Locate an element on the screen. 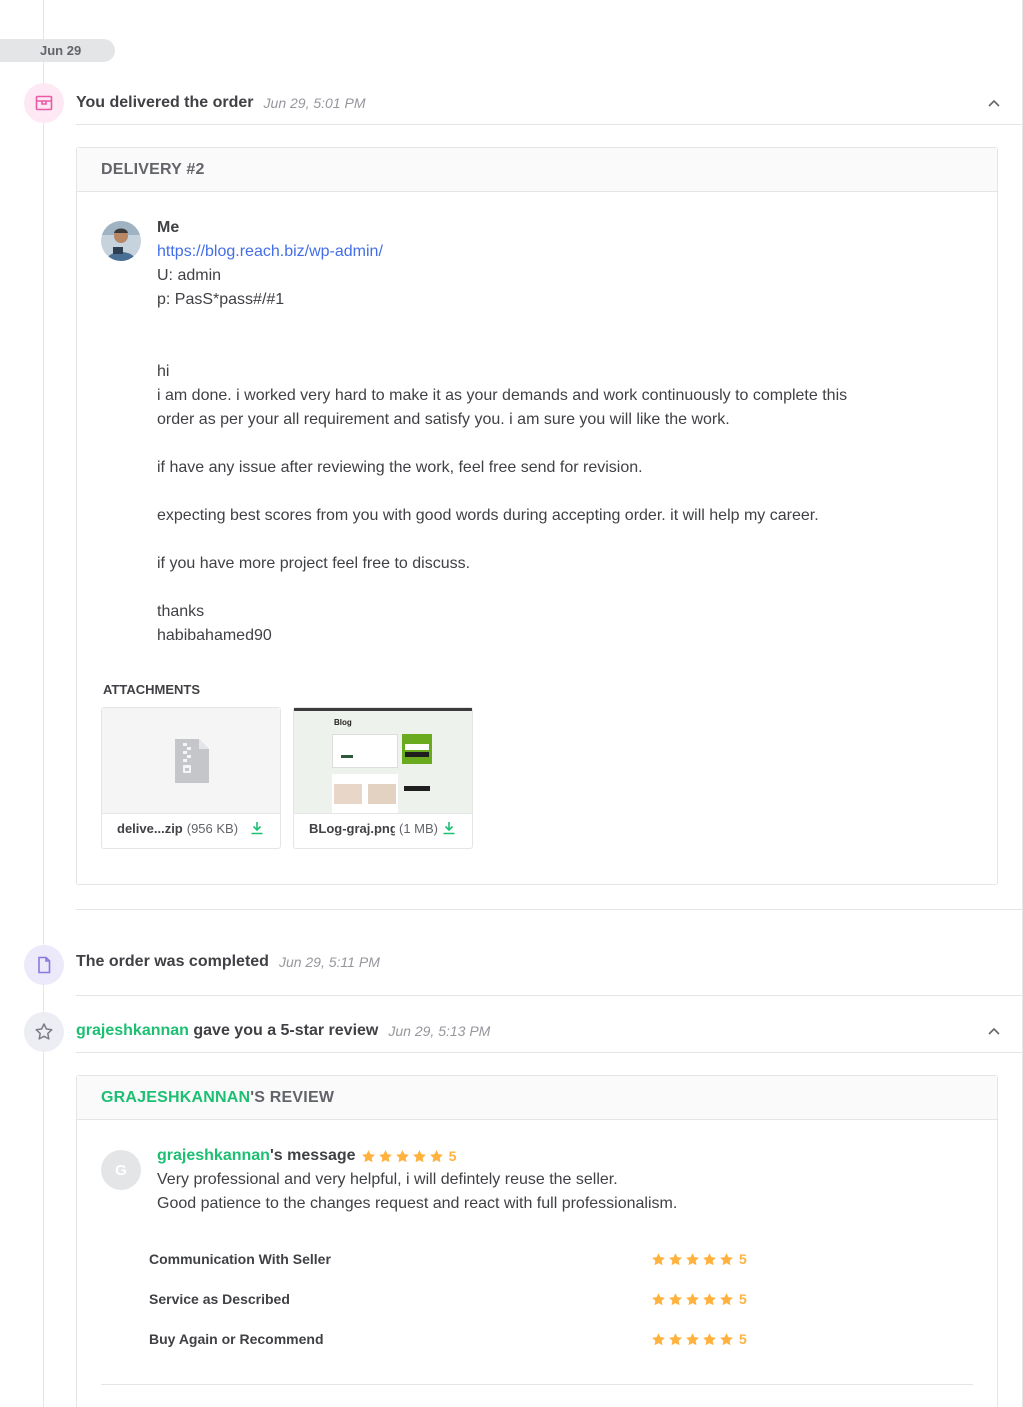 This screenshot has height=1407, width=1023. review-stars: 5 is located at coordinates (409, 1156).